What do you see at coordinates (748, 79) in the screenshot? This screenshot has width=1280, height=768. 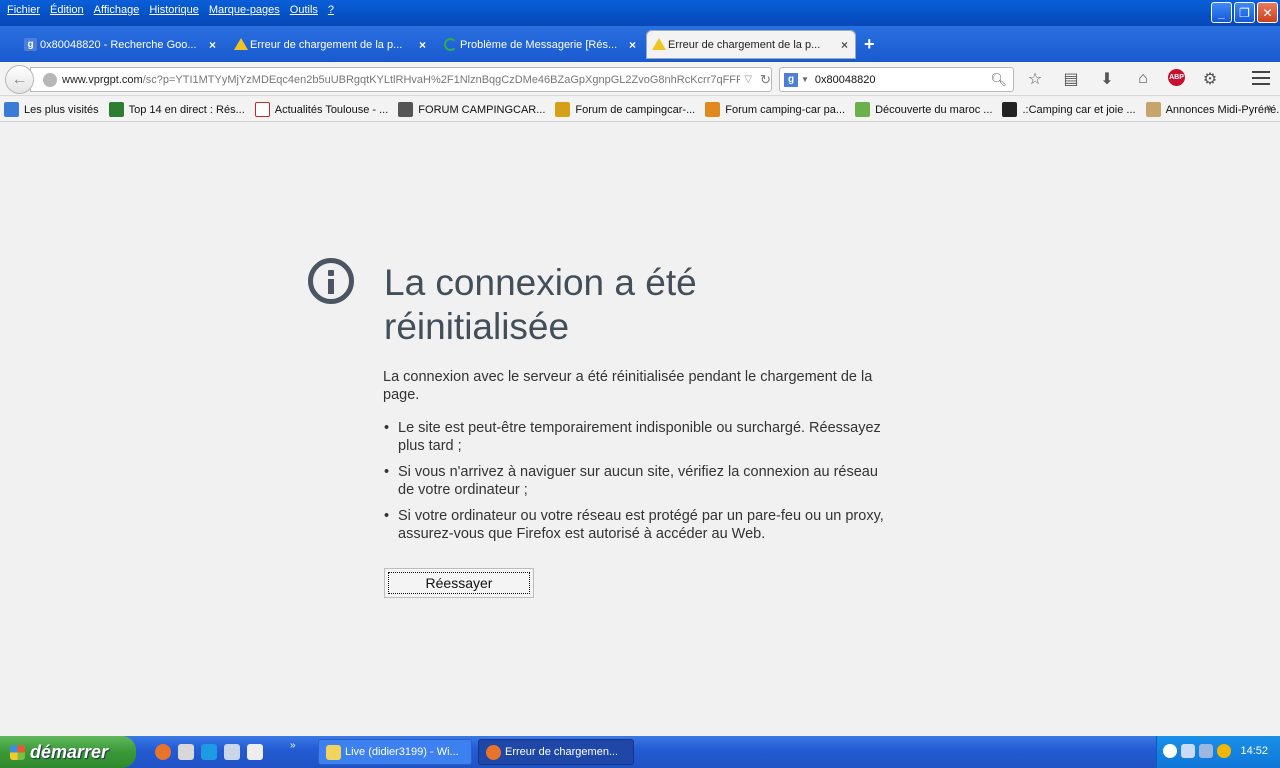 I see `url-dropdown-icon: ▽` at bounding box center [748, 79].